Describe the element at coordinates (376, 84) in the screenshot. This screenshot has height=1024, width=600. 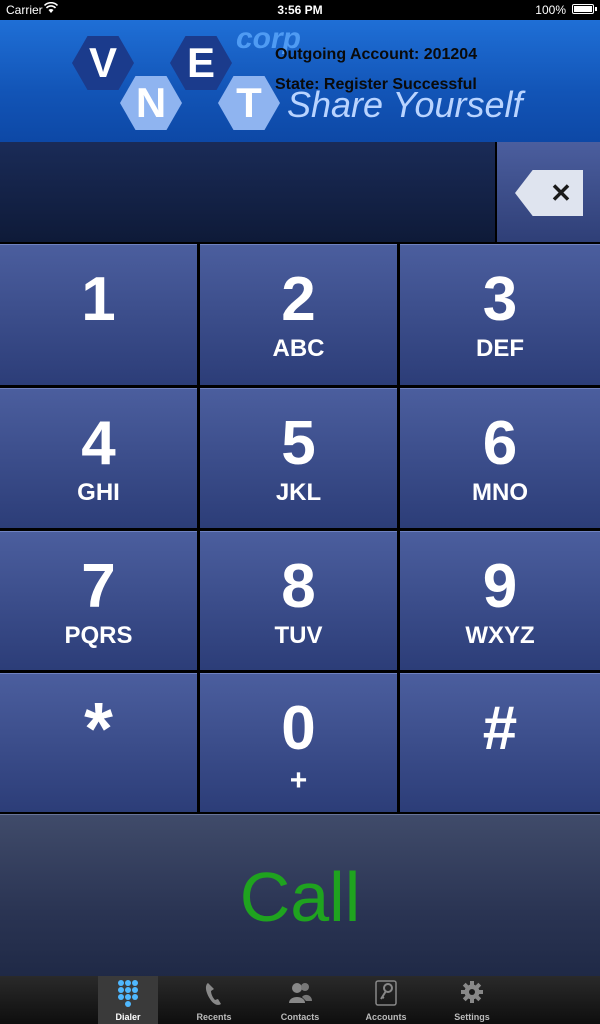
I see `registration-state-text: State: Register Successful` at that location.